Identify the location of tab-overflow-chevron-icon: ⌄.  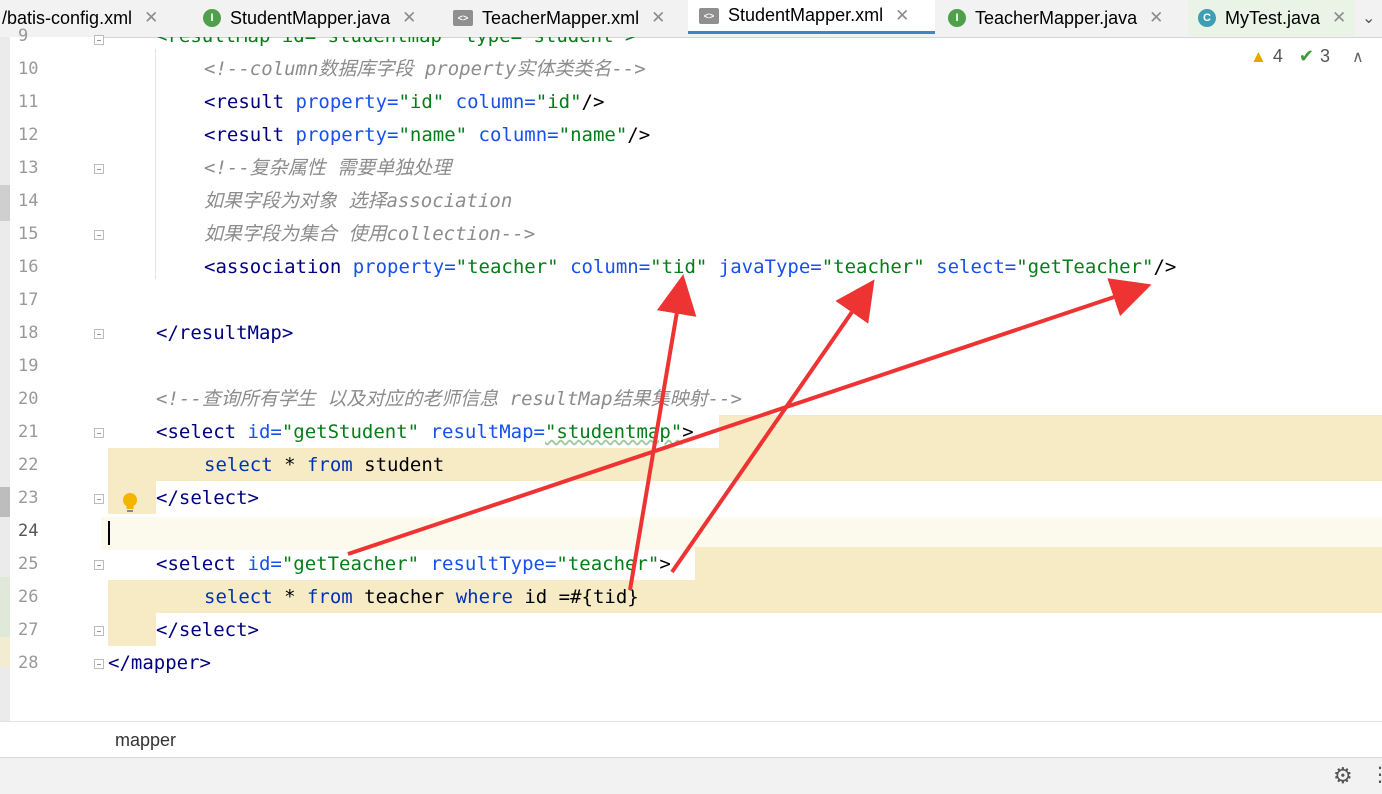
(1372, 18).